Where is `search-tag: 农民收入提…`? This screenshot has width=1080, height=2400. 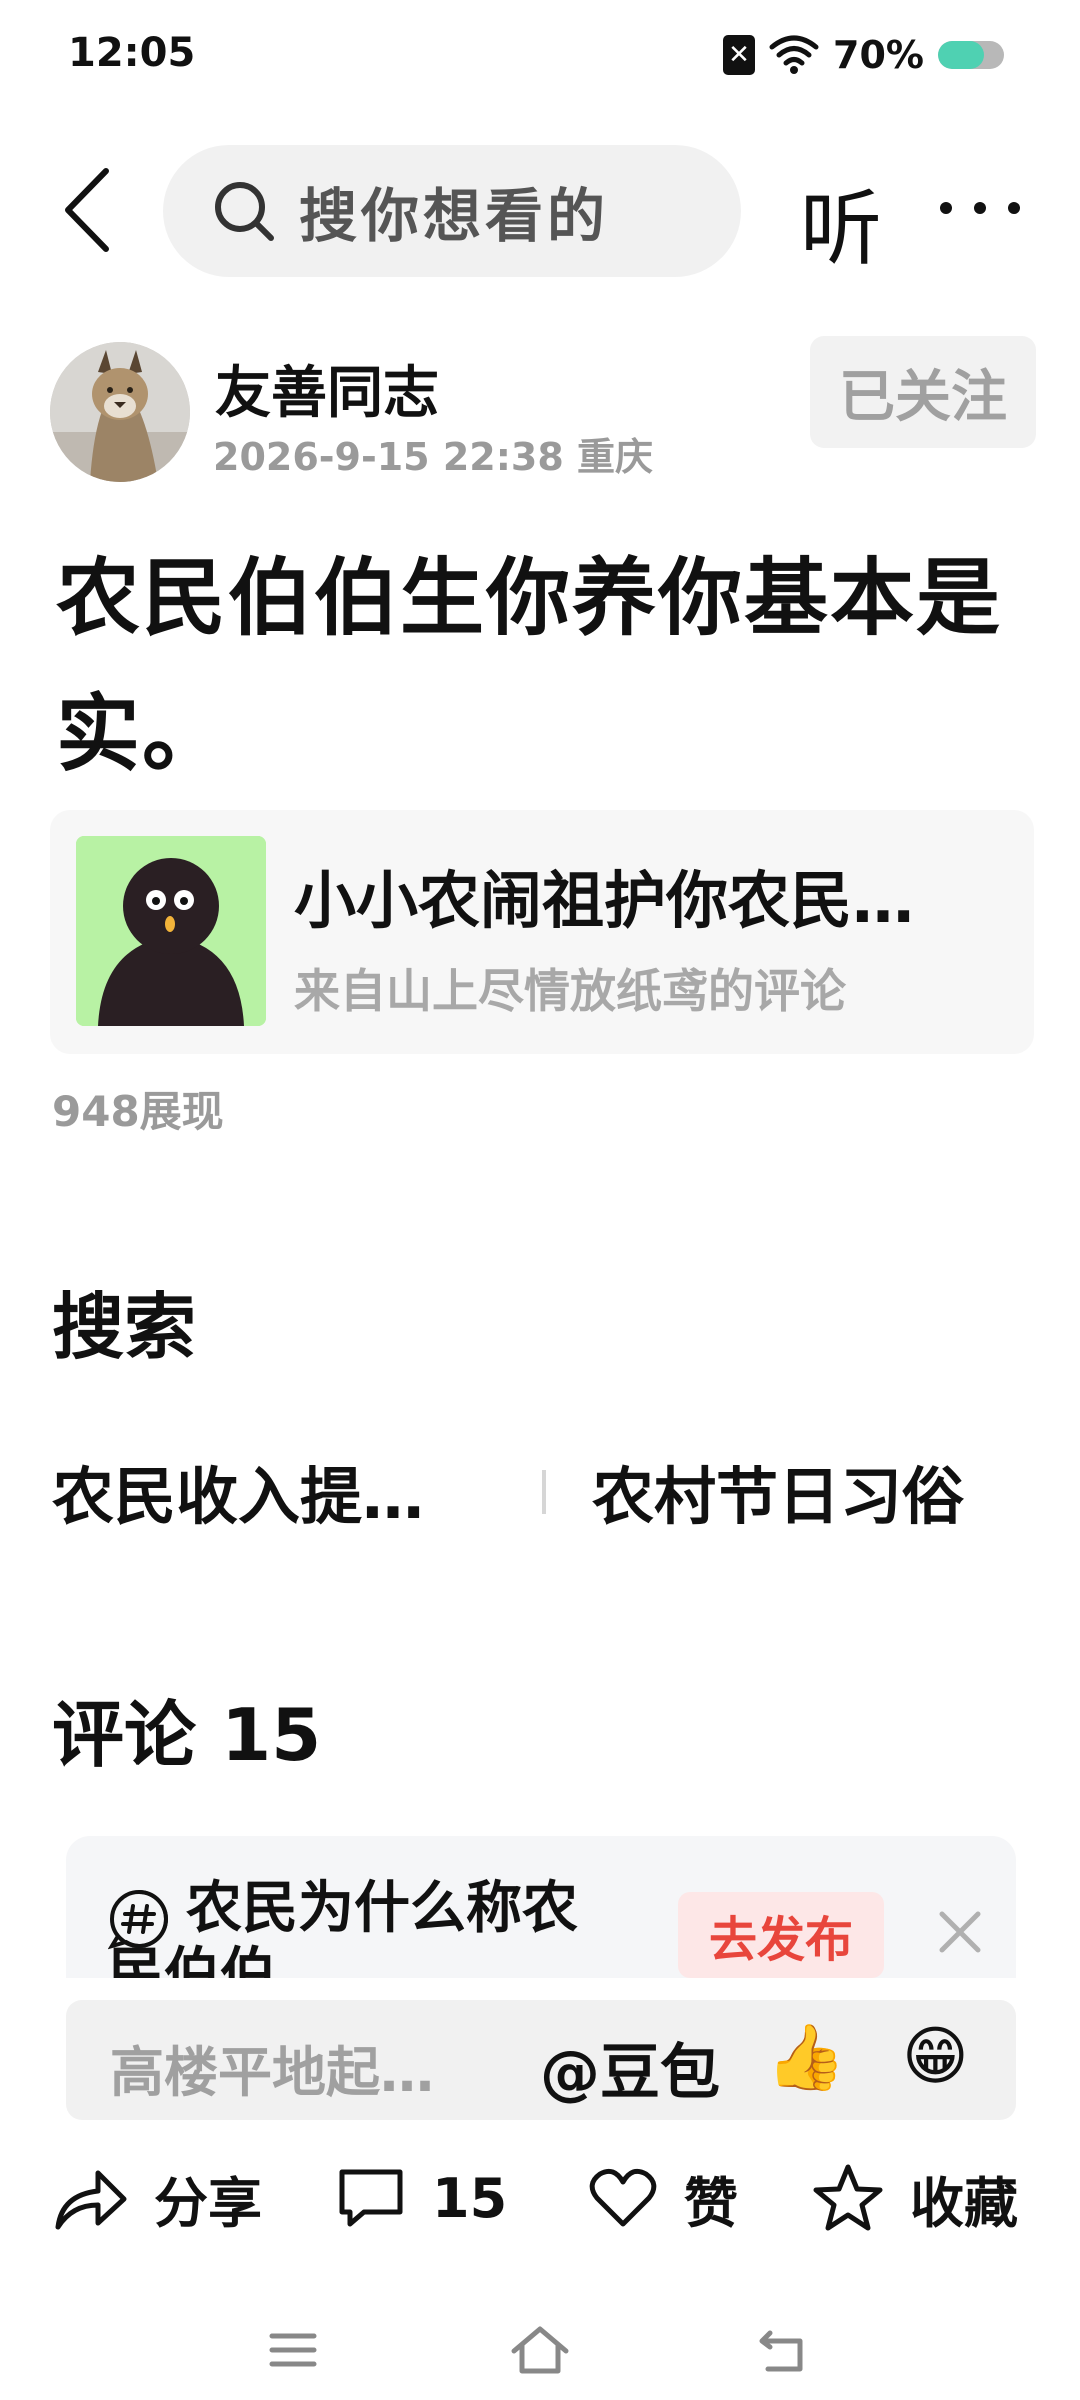 search-tag: 农民收入提… is located at coordinates (238, 1491).